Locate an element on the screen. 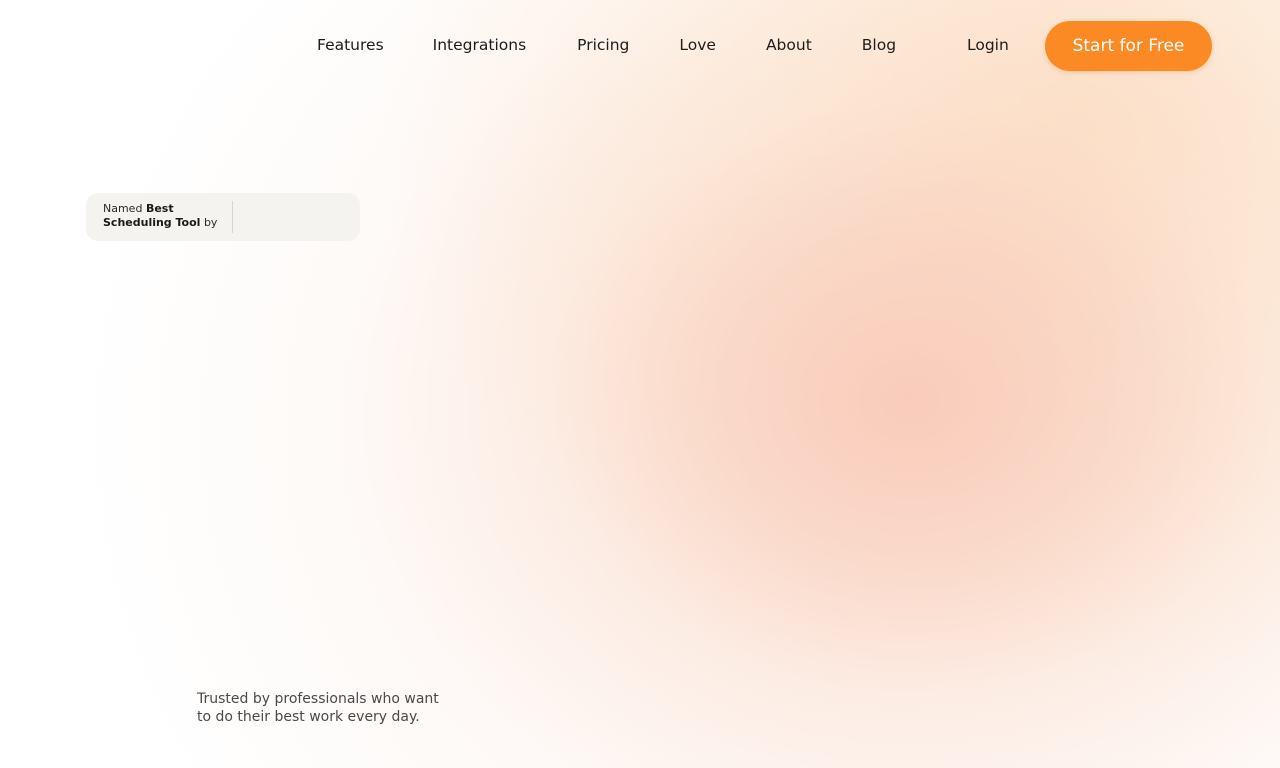 This screenshot has width=1280, height=768. login-link: Login is located at coordinates (988, 45).